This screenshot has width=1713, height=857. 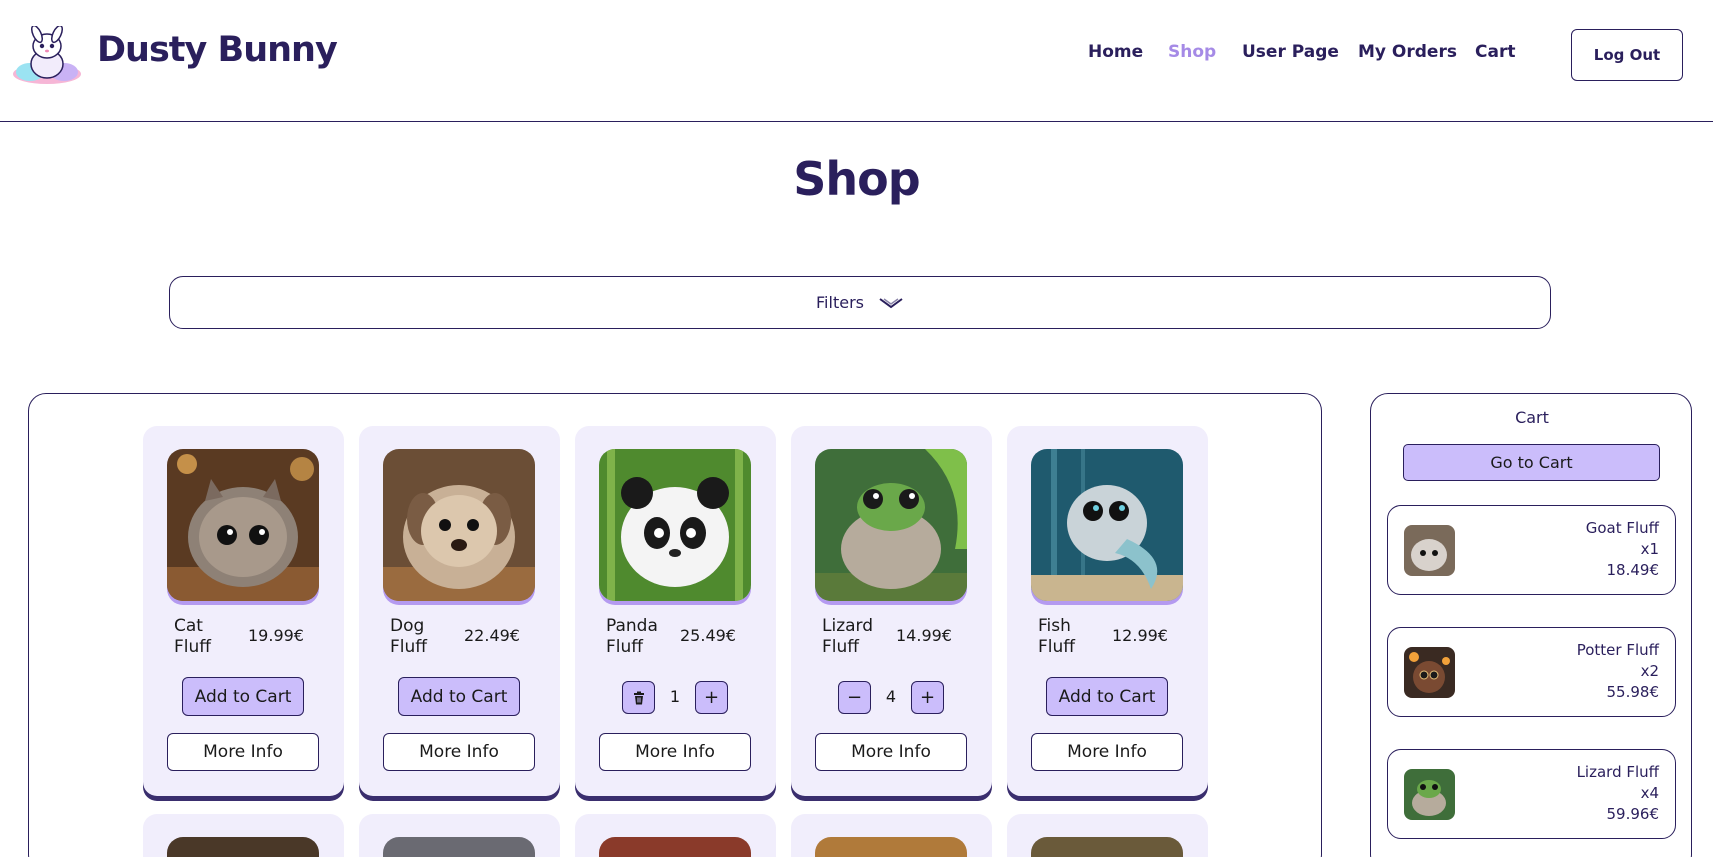 I want to click on product-card: Lizard Fluff 14.99€ − 4 + More Info, so click(x=891, y=611).